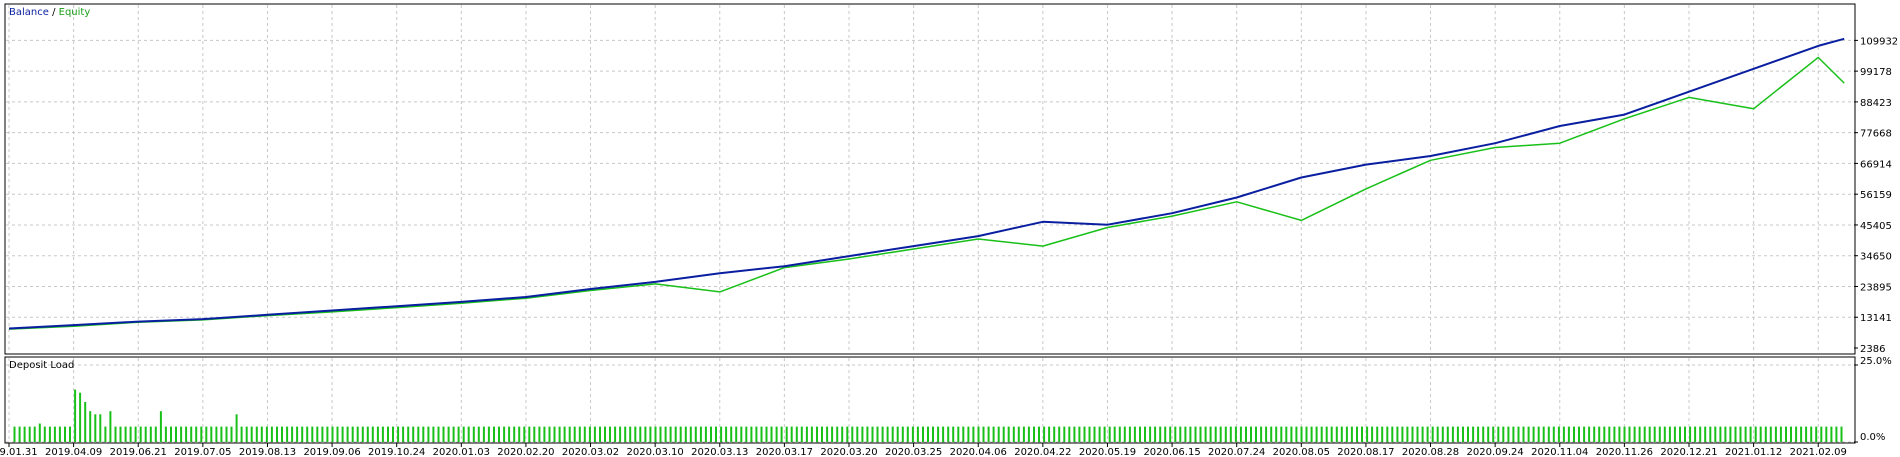 This screenshot has height=457, width=1900. What do you see at coordinates (848, 452) in the screenshot?
I see `x-tick-label: 2020.03.20` at bounding box center [848, 452].